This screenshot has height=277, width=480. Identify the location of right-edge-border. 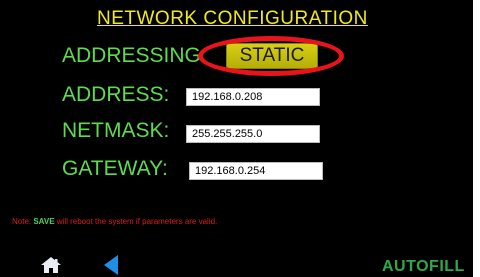
(476, 138).